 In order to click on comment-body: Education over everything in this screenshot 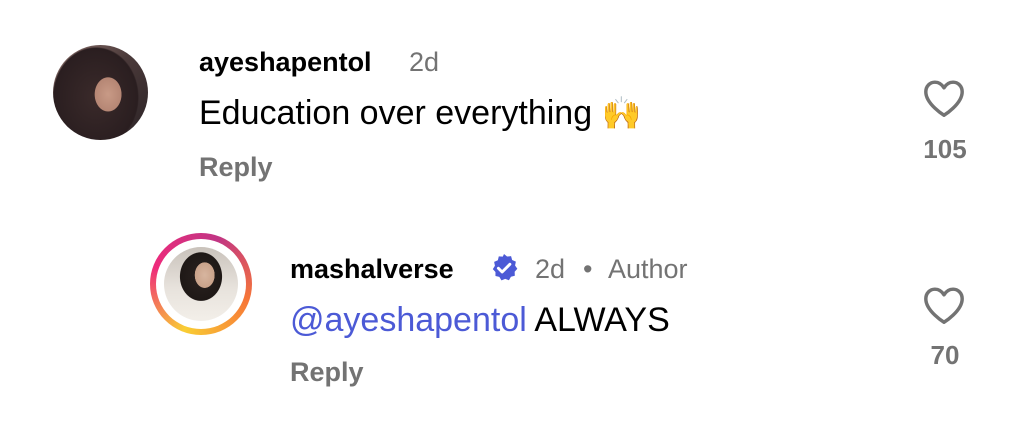, I will do `click(396, 113)`.